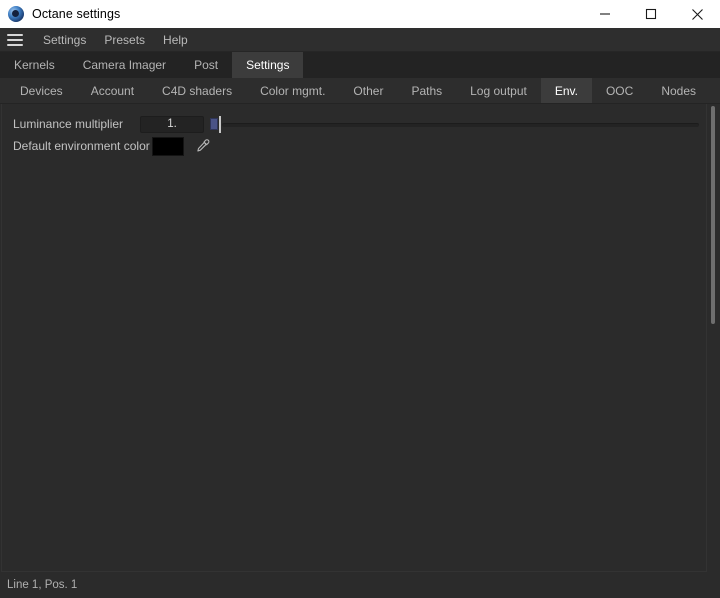 The image size is (720, 598). I want to click on subtab-devices: Devices, so click(41, 90).